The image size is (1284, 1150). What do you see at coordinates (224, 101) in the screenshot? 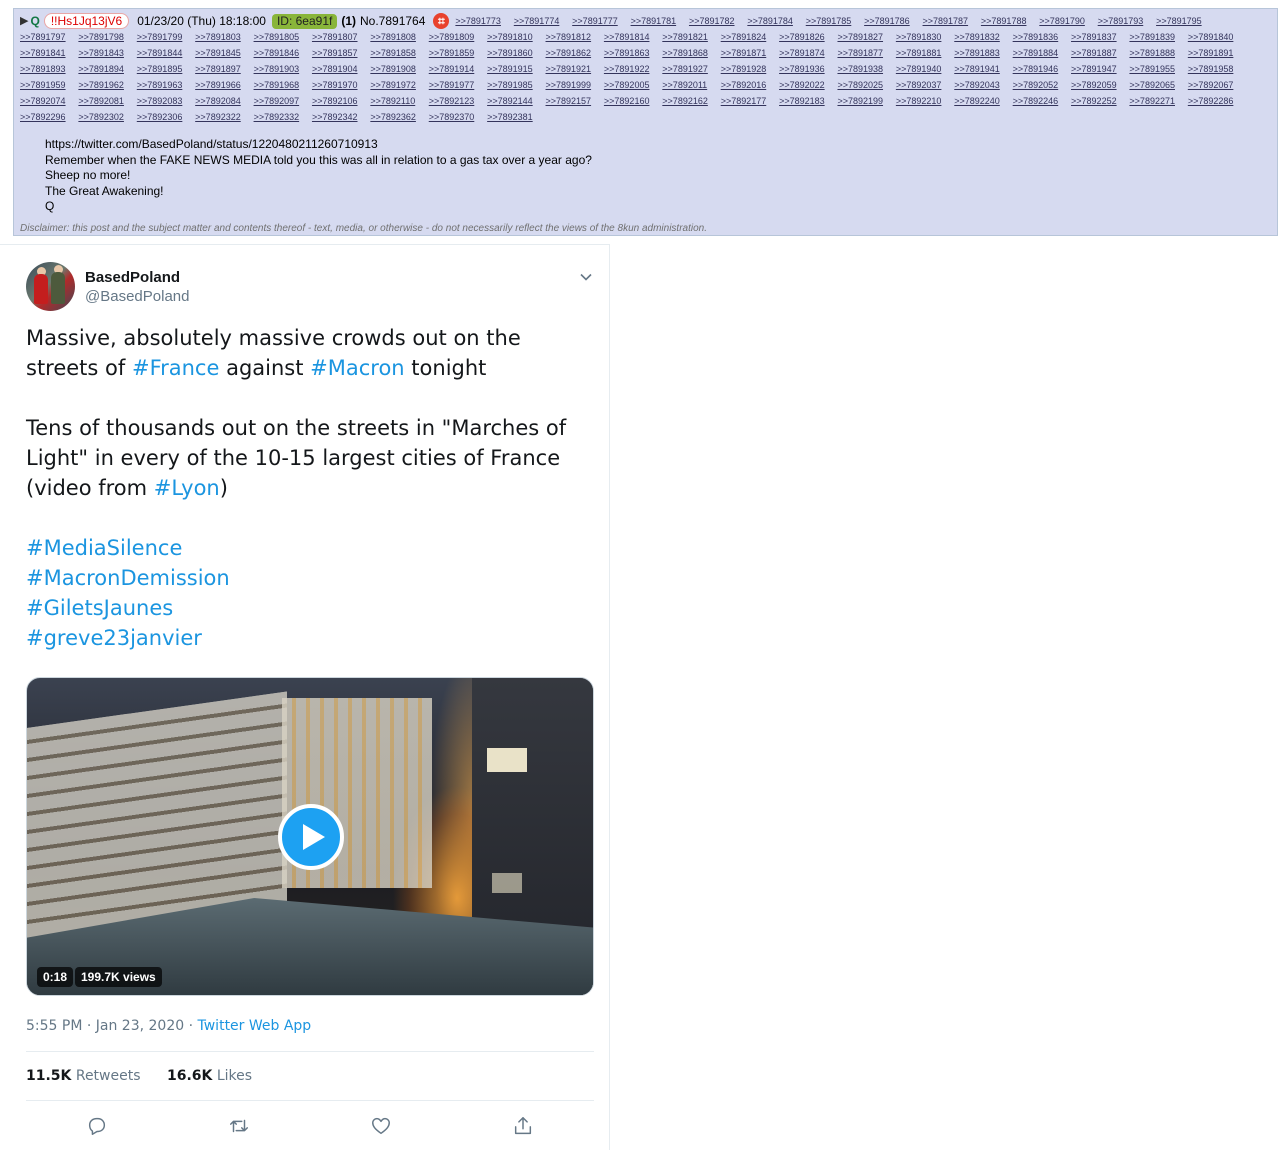
I see `backlink: >>7892084` at bounding box center [224, 101].